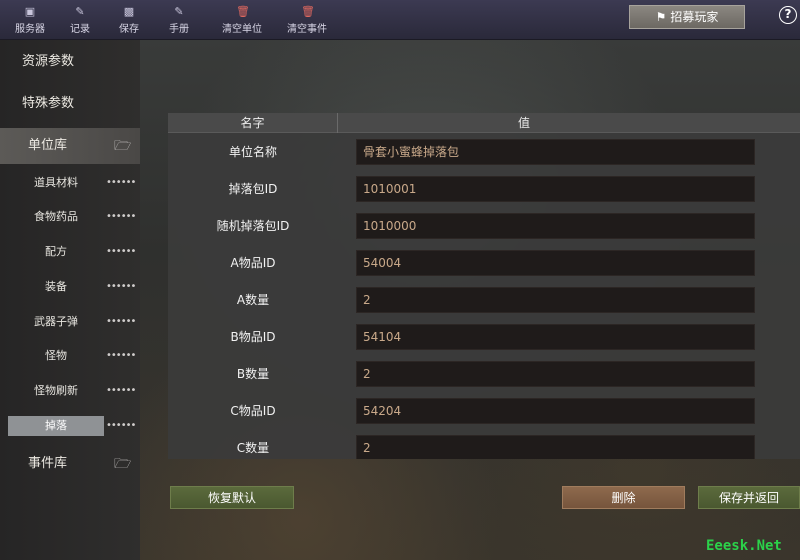  Describe the element at coordinates (56, 321) in the screenshot. I see `sidebar-item-label: 武器子弹` at that location.